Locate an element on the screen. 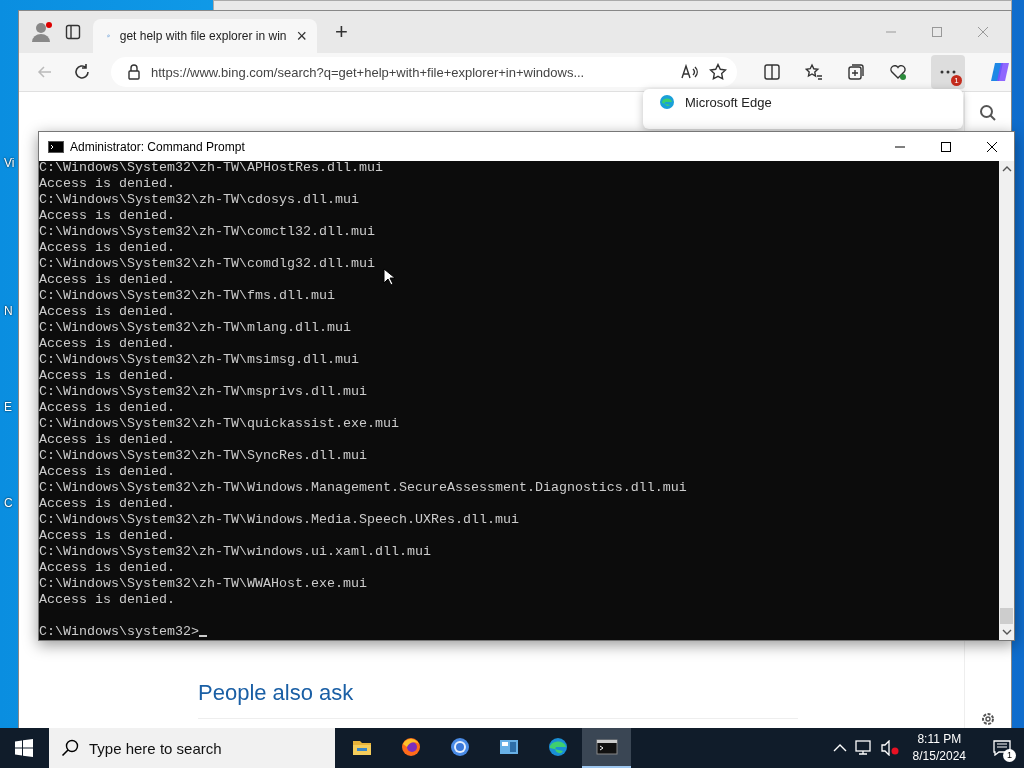 The image size is (1024, 768). collections-icon is located at coordinates (856, 72).